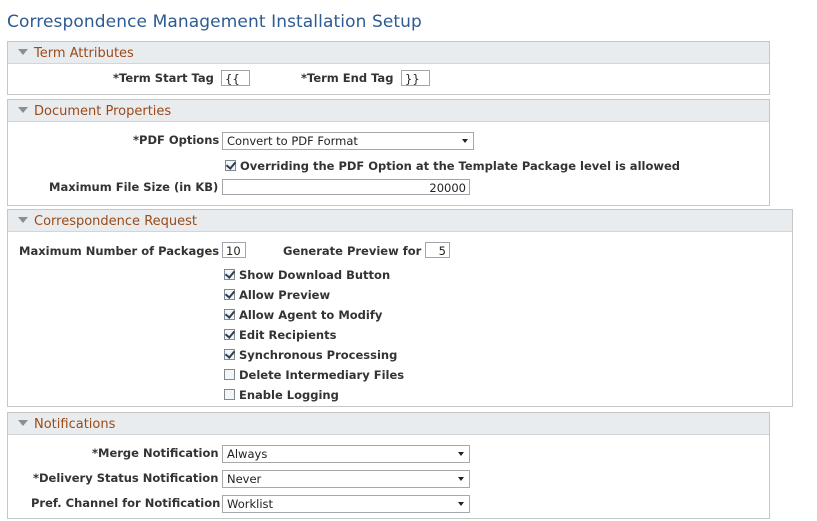 This screenshot has width=817, height=521. I want to click on synchronous-processing-label: Synchronous Processing, so click(318, 355).